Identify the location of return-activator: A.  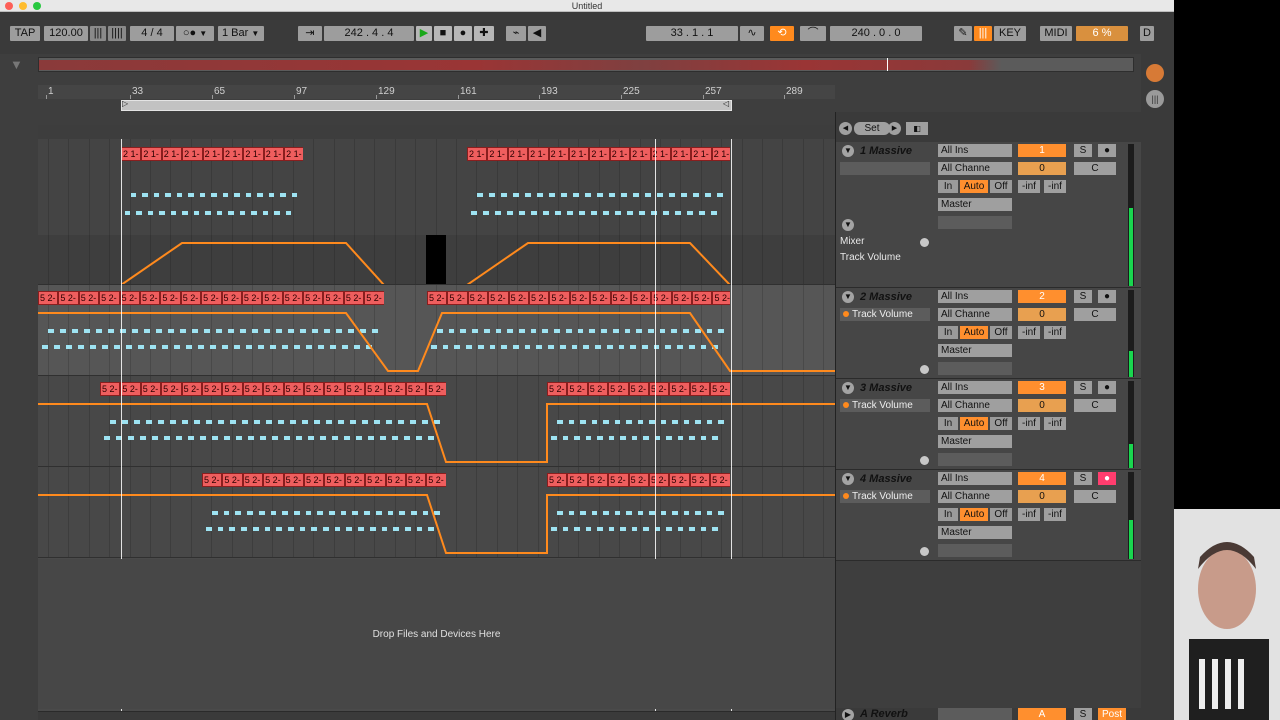
(1042, 714).